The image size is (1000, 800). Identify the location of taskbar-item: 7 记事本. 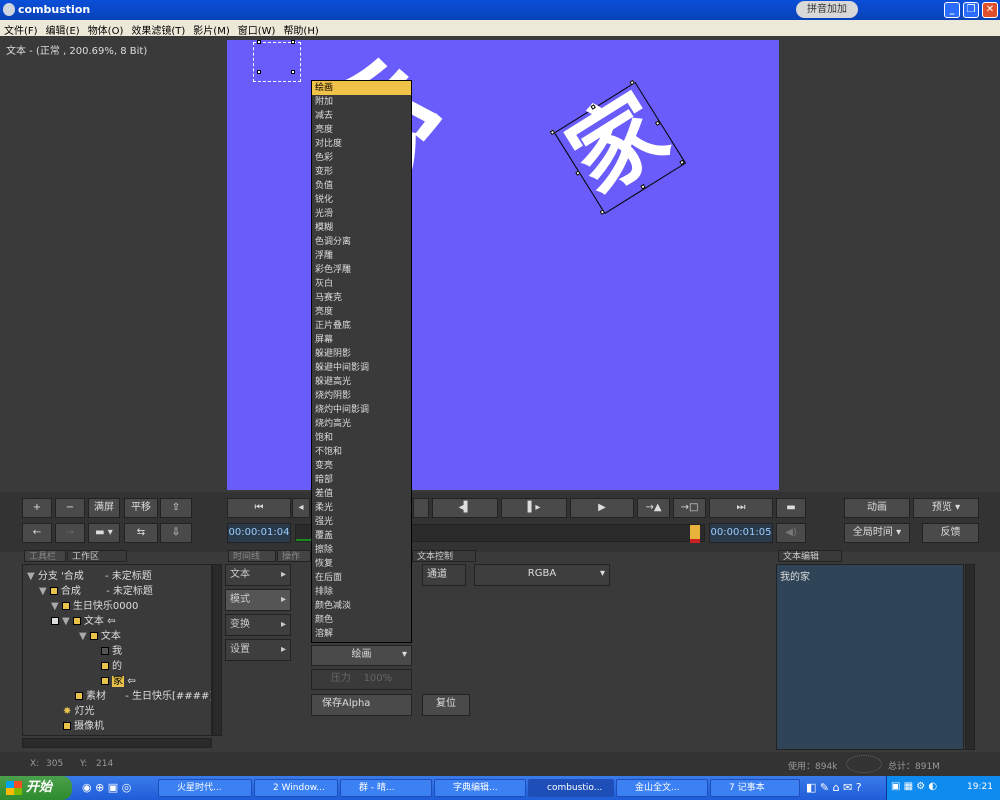
(755, 788).